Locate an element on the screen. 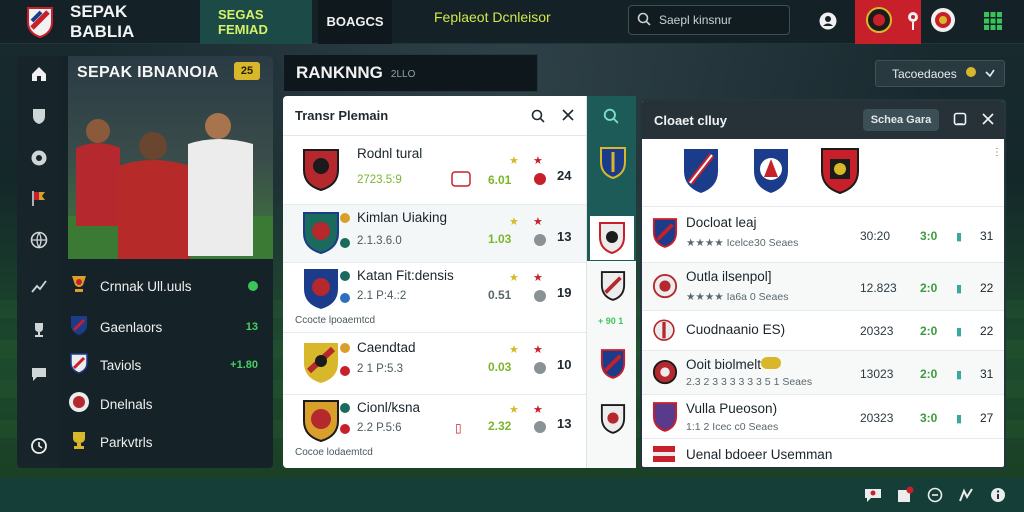 The height and width of the screenshot is (512, 1024). row-col2: 3:0 is located at coordinates (929, 418).